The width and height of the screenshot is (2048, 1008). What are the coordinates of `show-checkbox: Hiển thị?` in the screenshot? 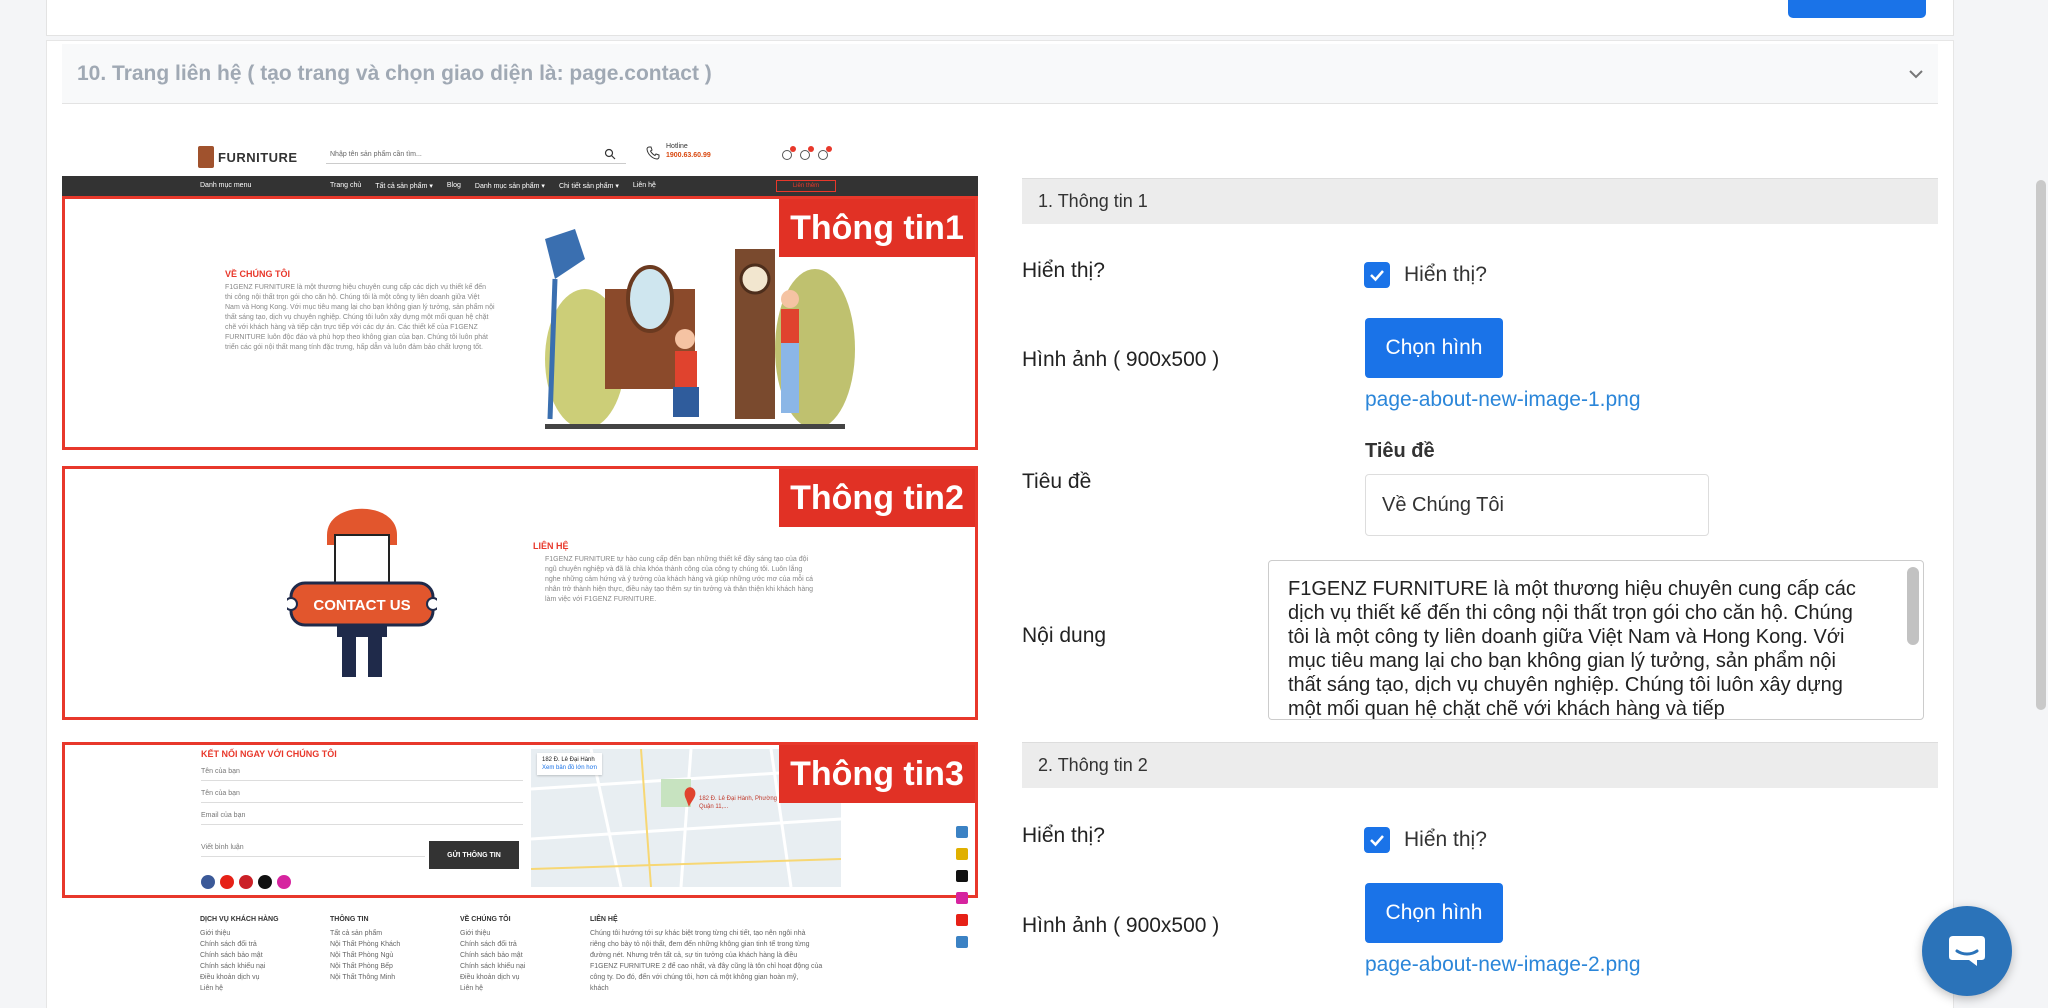 It's located at (1425, 275).